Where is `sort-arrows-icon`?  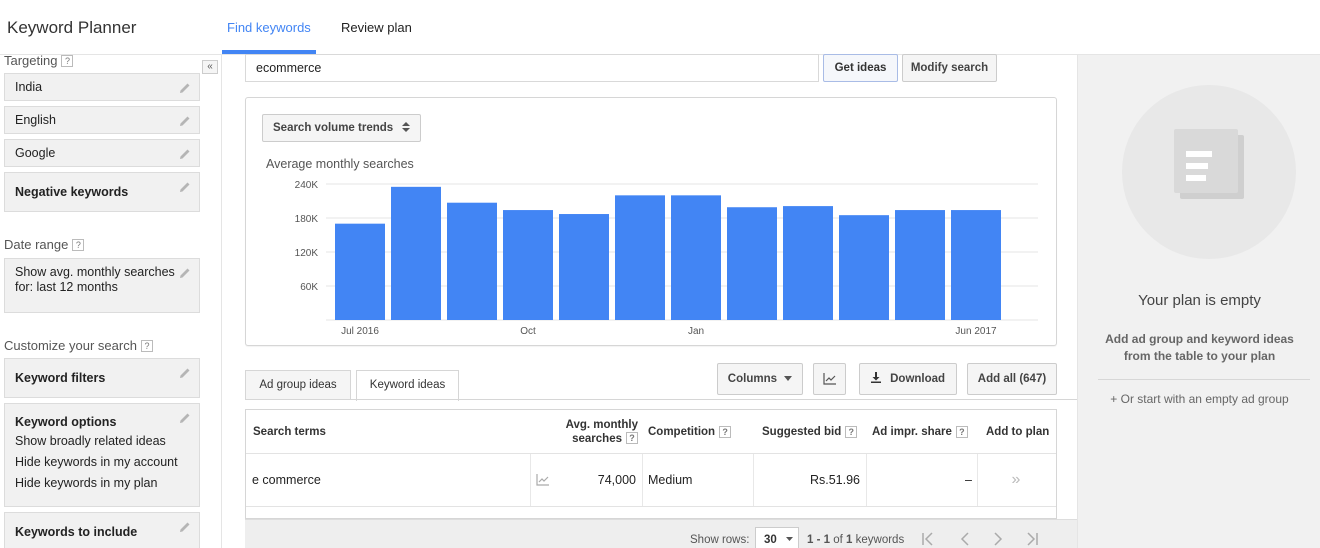 sort-arrows-icon is located at coordinates (406, 127).